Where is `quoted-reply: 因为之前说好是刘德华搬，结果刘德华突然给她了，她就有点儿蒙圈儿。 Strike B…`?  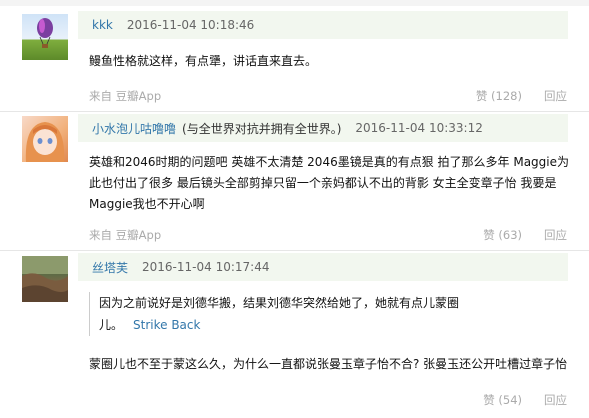
quoted-reply: 因为之前说好是刘德华搬，结果刘德华突然给她了，她就有点儿蒙圈儿。 Strike B… is located at coordinates (284, 314).